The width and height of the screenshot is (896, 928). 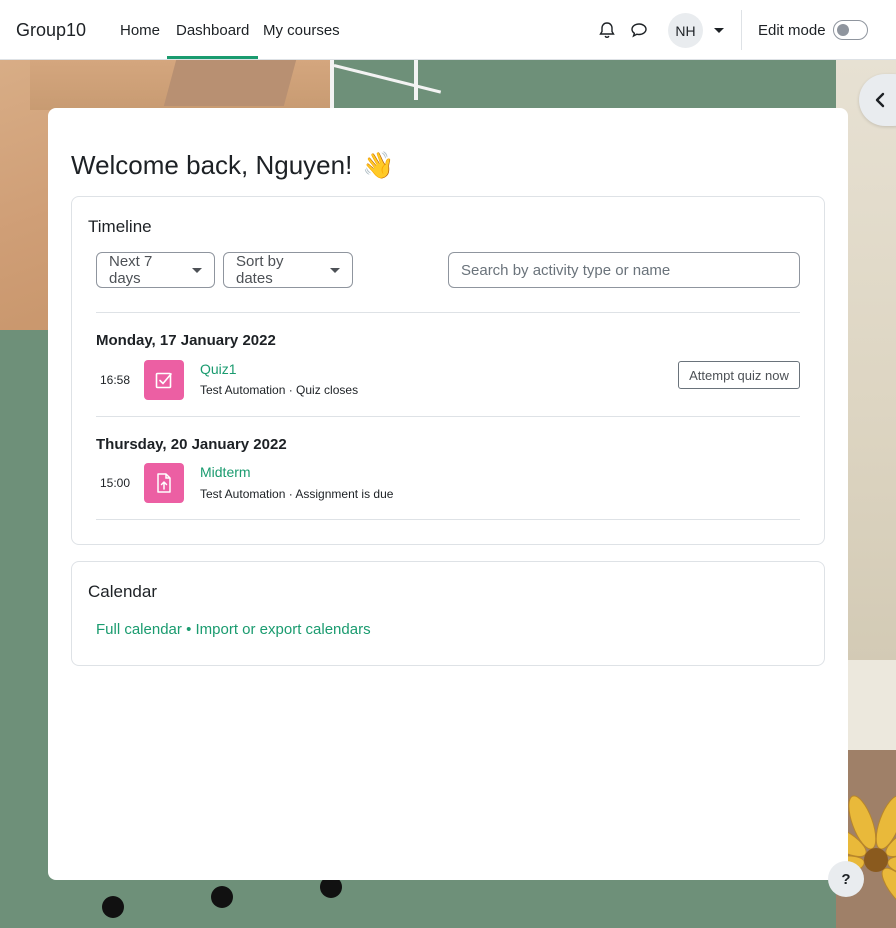 What do you see at coordinates (164, 483) in the screenshot?
I see `assignment-icon` at bounding box center [164, 483].